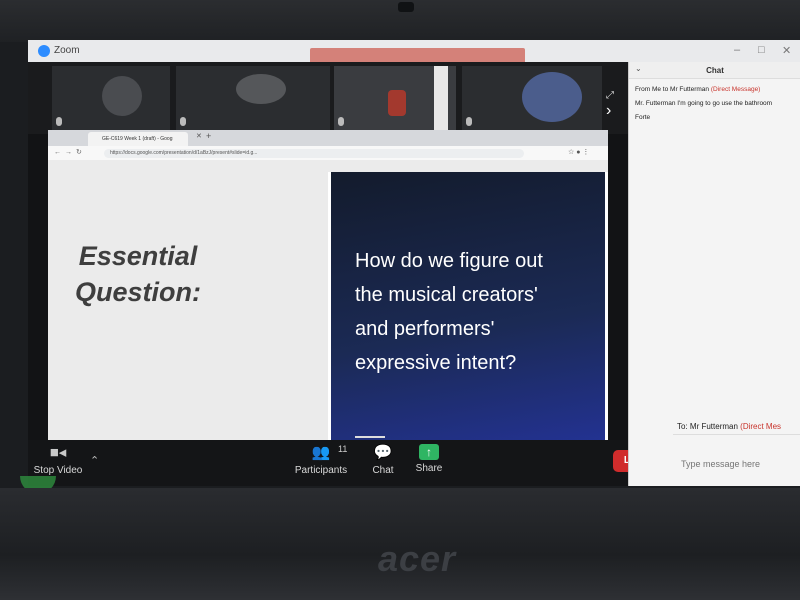 The width and height of the screenshot is (800, 600). What do you see at coordinates (67, 50) in the screenshot?
I see `app-title: Zoom` at bounding box center [67, 50].